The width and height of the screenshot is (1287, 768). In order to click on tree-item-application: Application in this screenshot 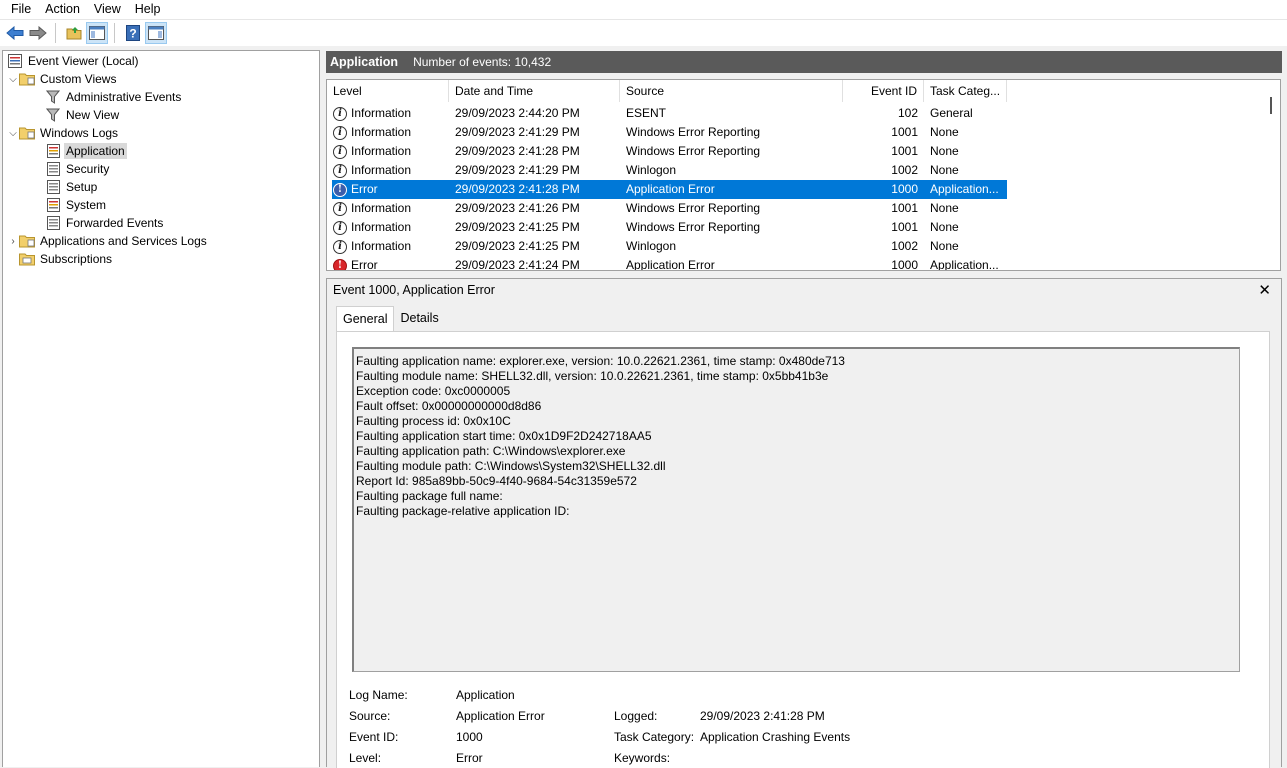, I will do `click(86, 151)`.